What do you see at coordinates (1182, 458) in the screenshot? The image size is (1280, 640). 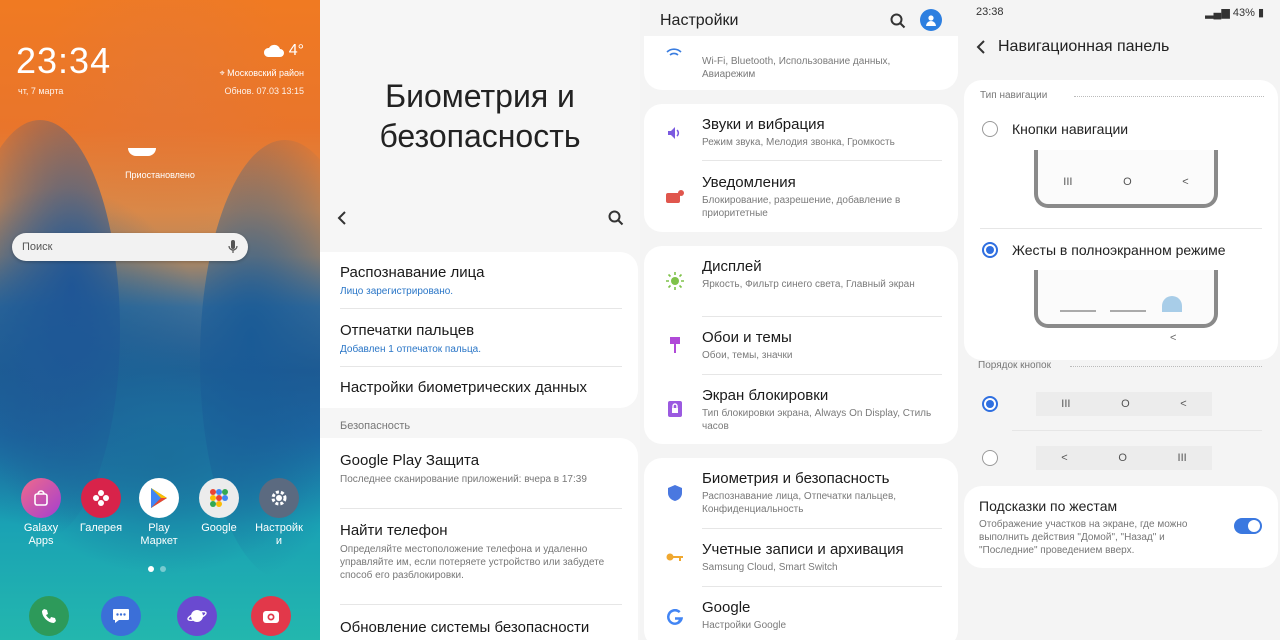 I see `recent-apps-icon: III` at bounding box center [1182, 458].